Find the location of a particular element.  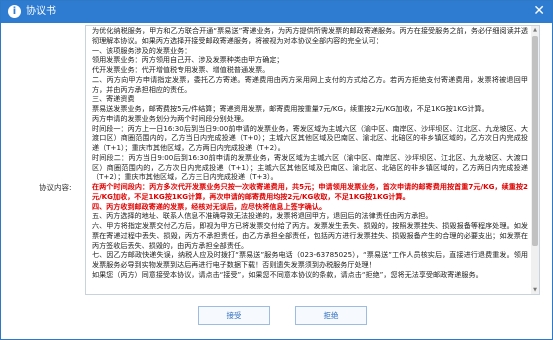

dialog-title: 协议书 is located at coordinates (41, 11).